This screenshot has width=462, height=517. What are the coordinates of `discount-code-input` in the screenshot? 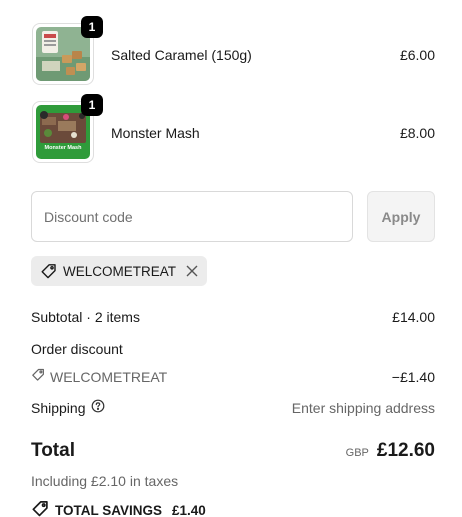 It's located at (192, 216).